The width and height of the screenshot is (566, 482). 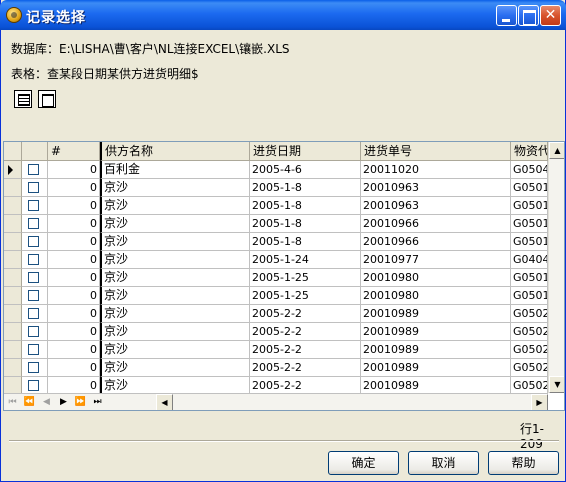 What do you see at coordinates (175, 170) in the screenshot?
I see `row-supplier: 百利金` at bounding box center [175, 170].